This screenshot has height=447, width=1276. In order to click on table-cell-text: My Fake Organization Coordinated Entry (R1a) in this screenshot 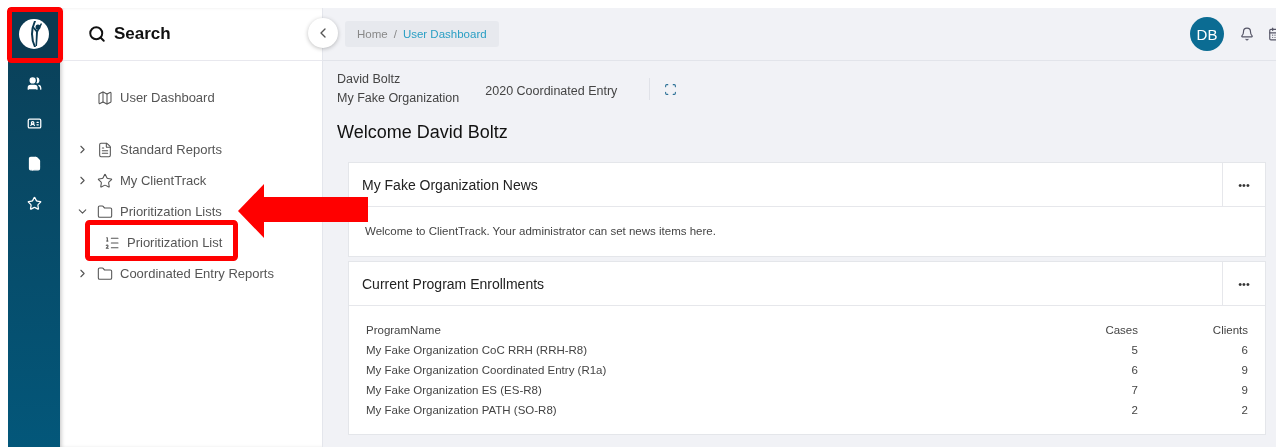, I will do `click(487, 370)`.